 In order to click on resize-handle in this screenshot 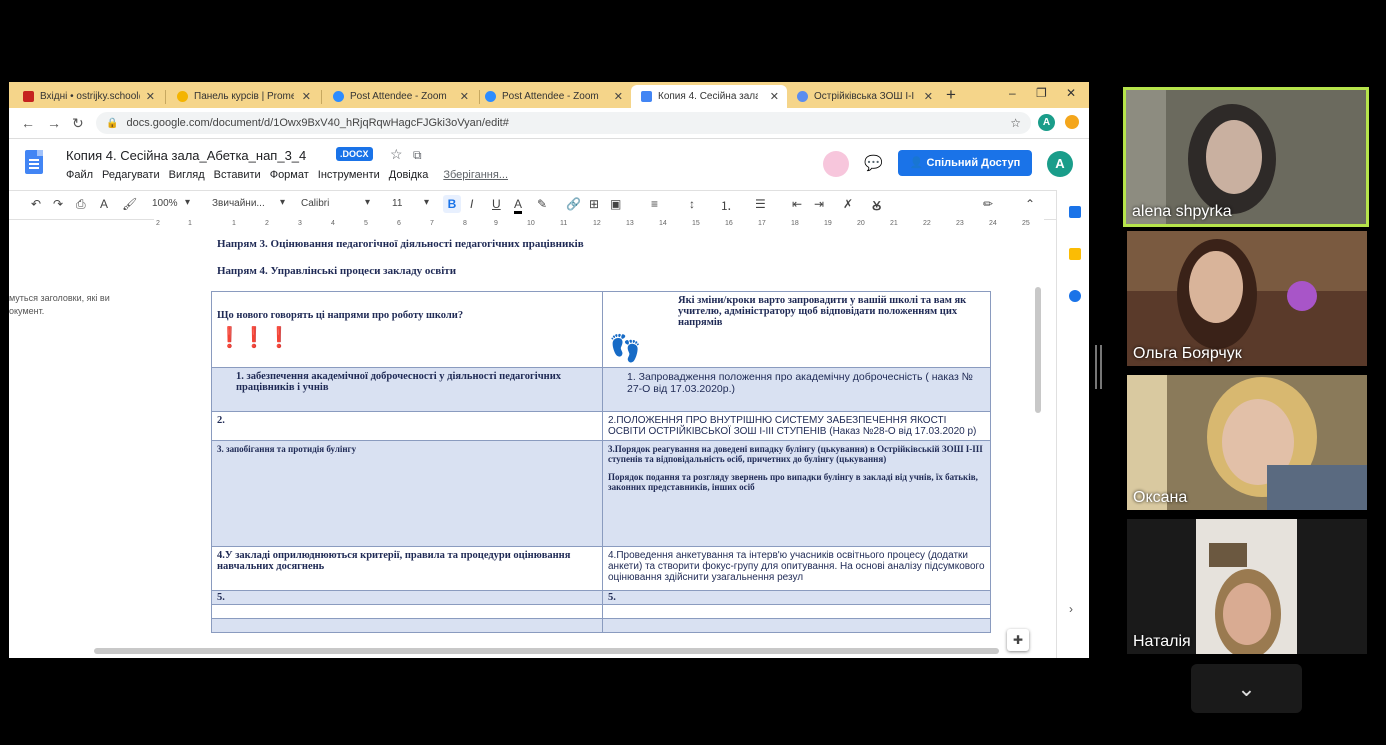, I will do `click(1098, 367)`.